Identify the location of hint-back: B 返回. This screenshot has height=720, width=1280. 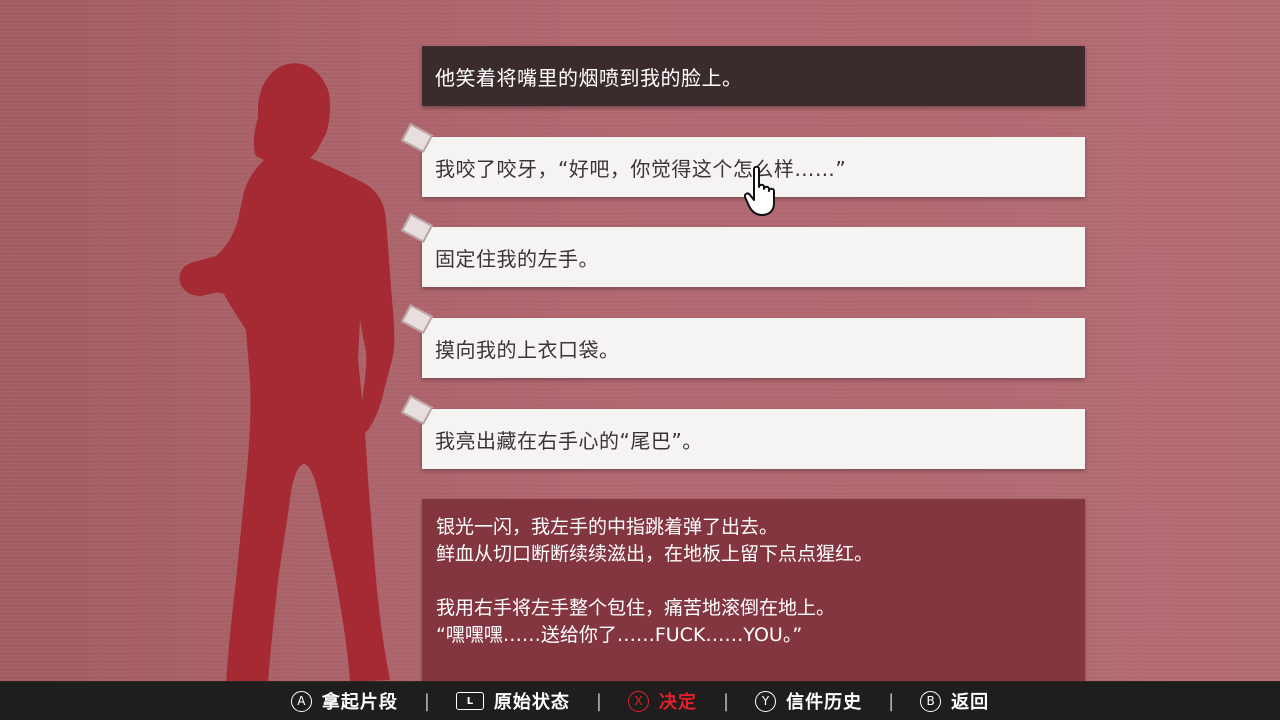
(954, 701).